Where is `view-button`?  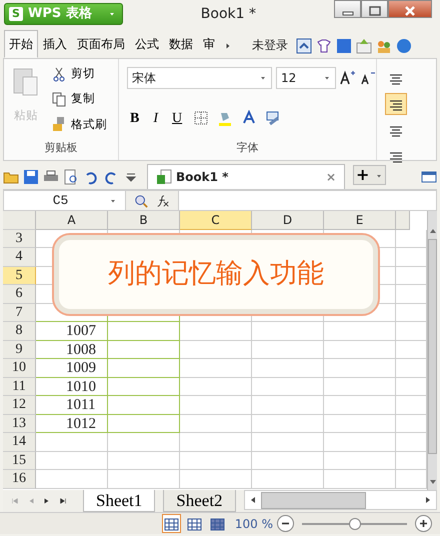 view-button is located at coordinates (171, 523).